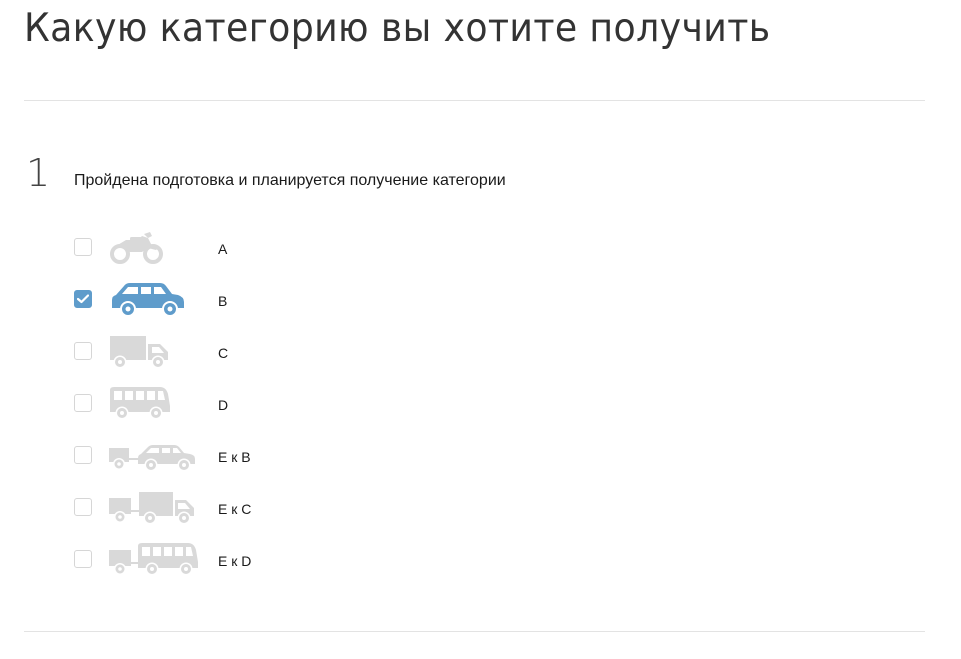  I want to click on car-icon, so click(148, 300).